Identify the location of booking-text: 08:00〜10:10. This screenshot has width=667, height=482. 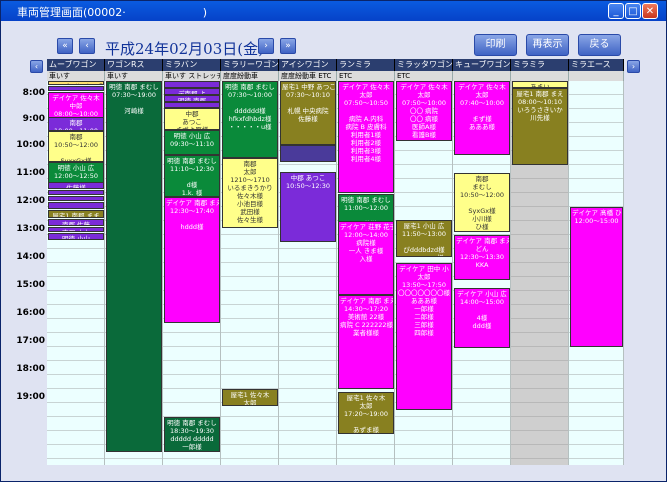
(540, 102).